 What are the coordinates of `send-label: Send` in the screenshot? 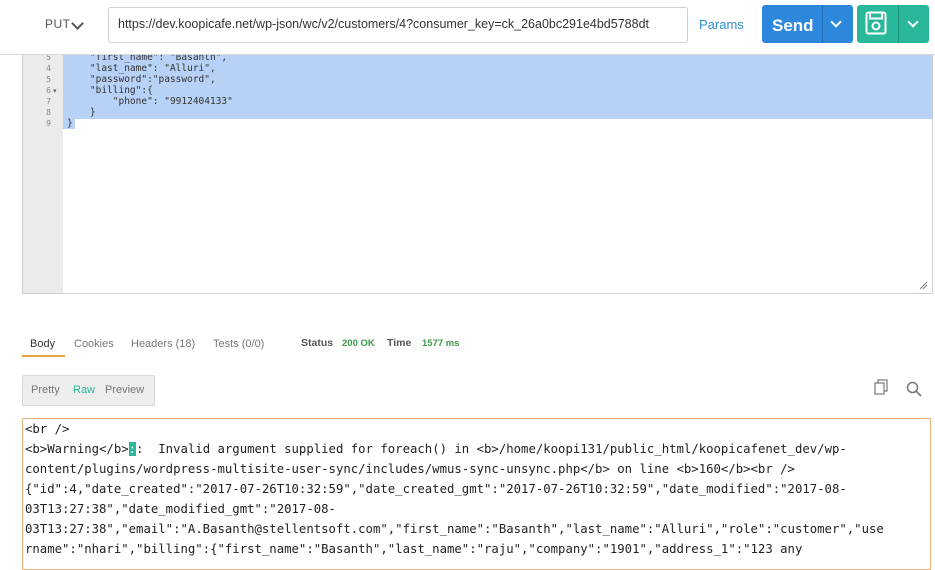 It's located at (793, 26).